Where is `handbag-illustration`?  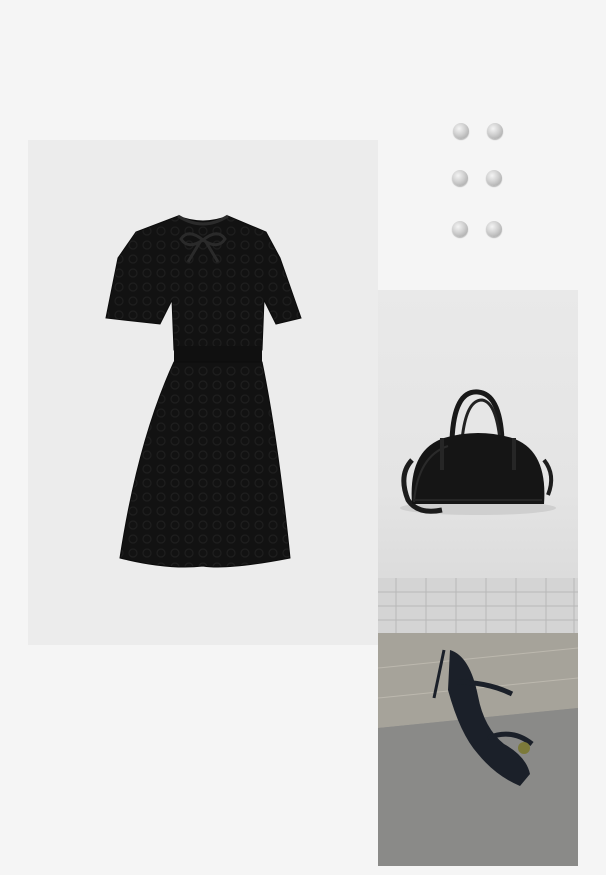 handbag-illustration is located at coordinates (478, 452).